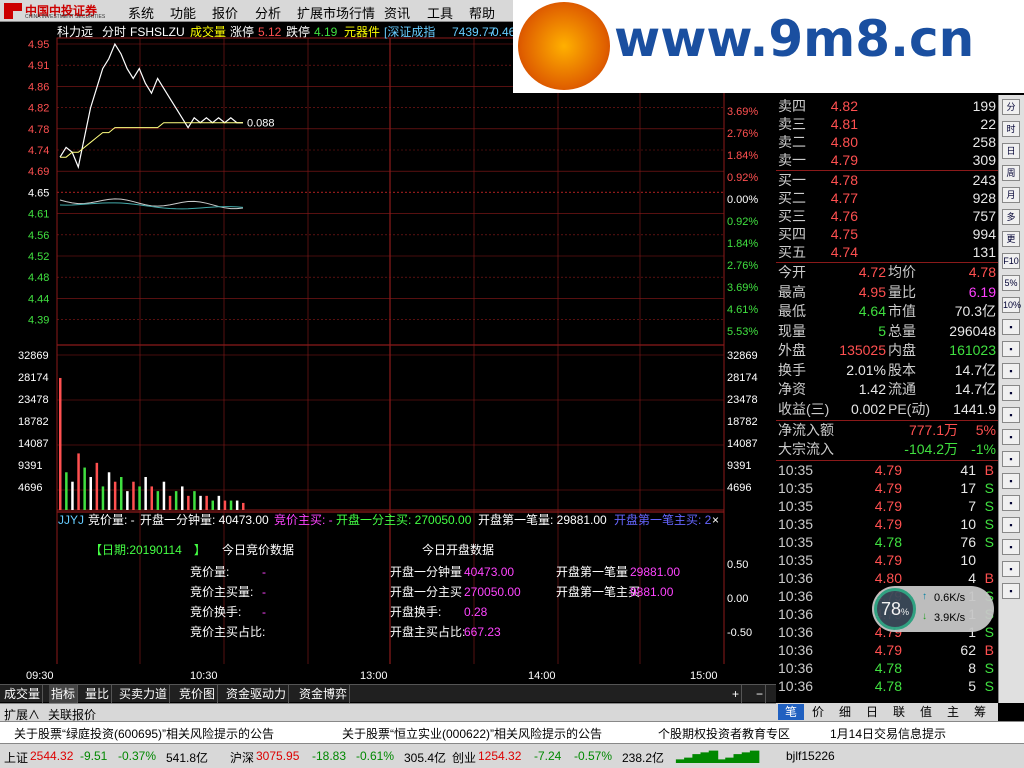 This screenshot has width=1024, height=768. Describe the element at coordinates (760, 694) in the screenshot. I see `remove-tab-button: −` at that location.